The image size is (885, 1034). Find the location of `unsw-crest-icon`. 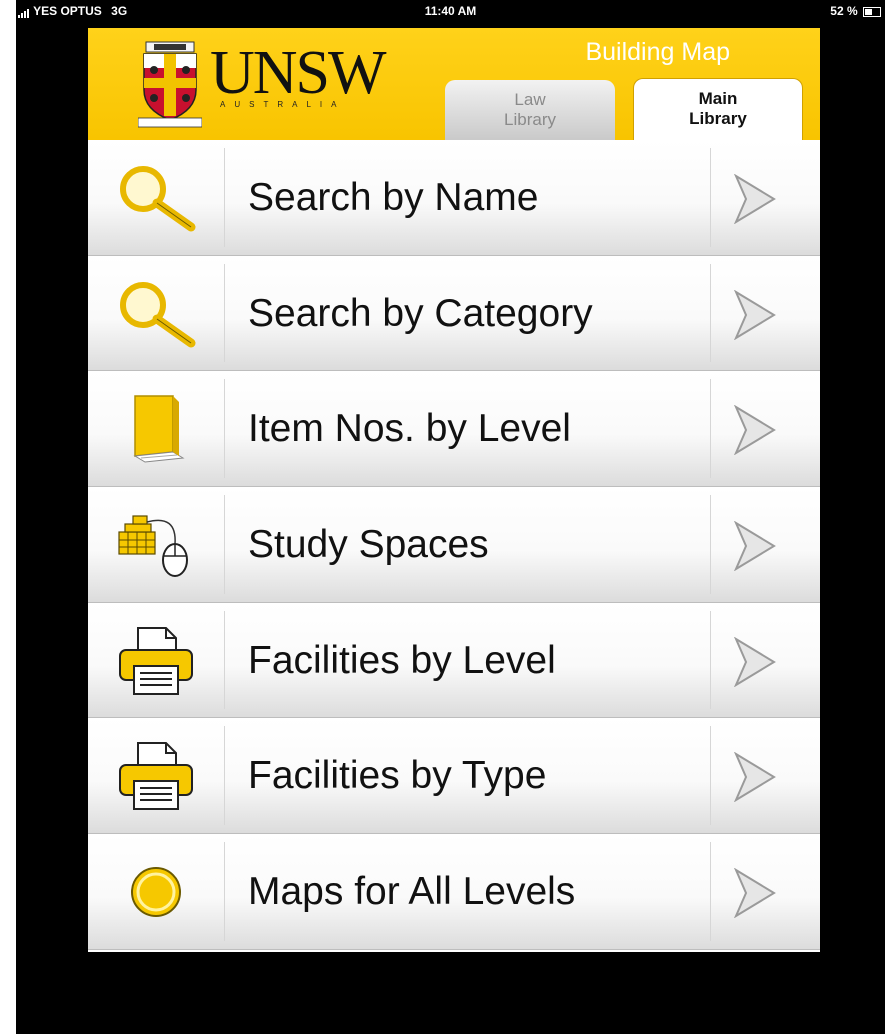

unsw-crest-icon is located at coordinates (170, 84).